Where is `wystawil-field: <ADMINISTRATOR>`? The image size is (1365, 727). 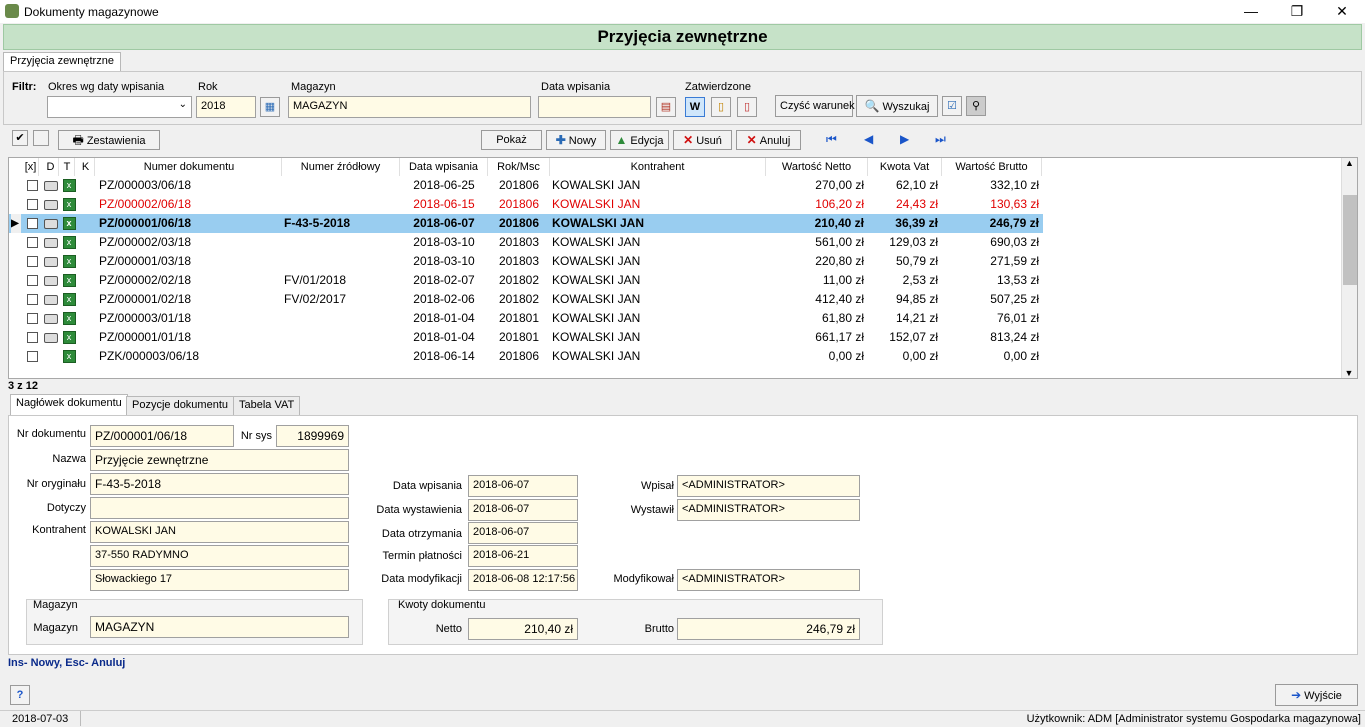 wystawil-field: <ADMINISTRATOR> is located at coordinates (768, 510).